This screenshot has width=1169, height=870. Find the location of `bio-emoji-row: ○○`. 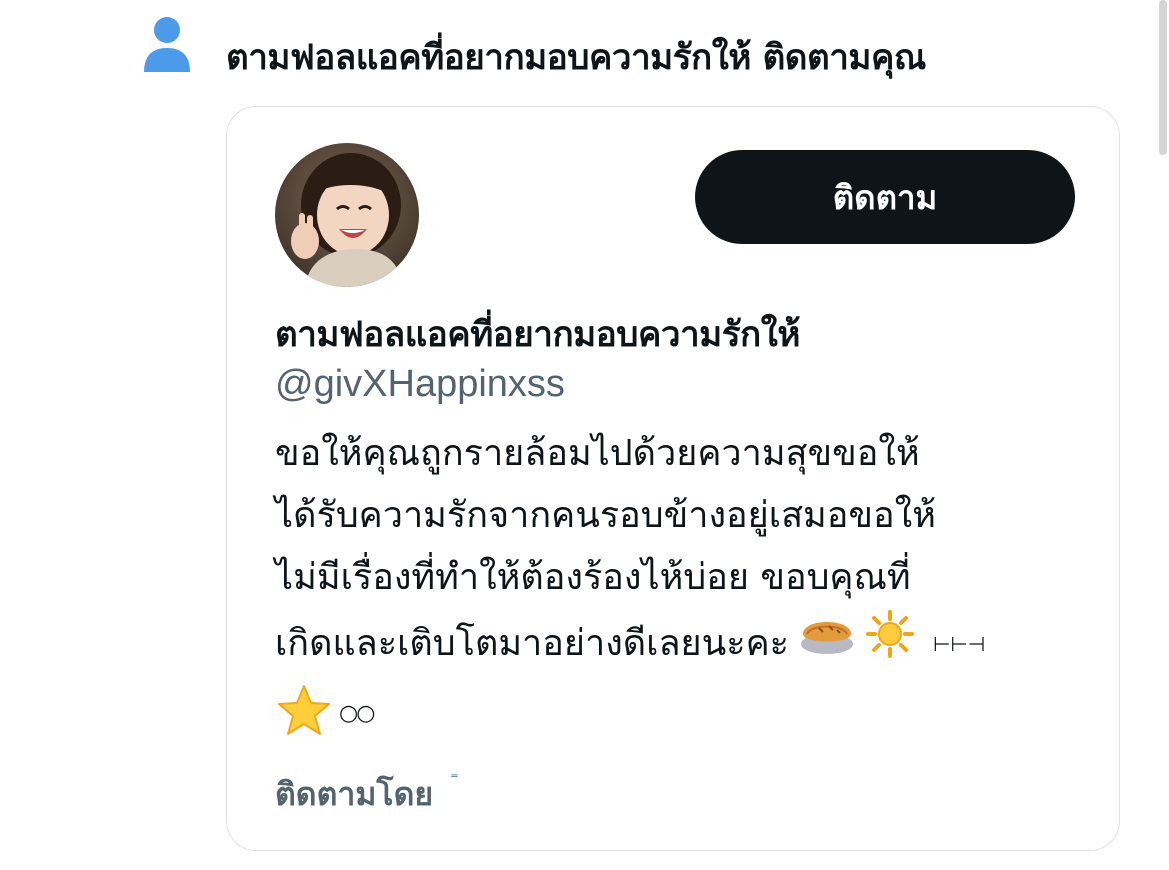

bio-emoji-row: ○○ is located at coordinates (325, 713).